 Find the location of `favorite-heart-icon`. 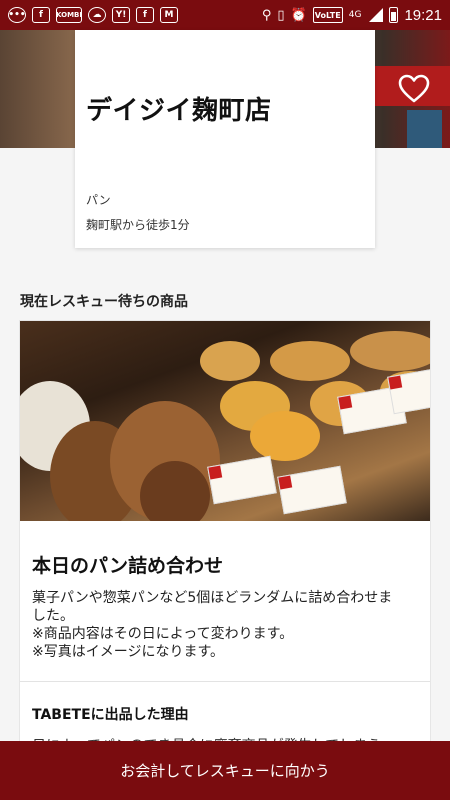

favorite-heart-icon is located at coordinates (414, 89).